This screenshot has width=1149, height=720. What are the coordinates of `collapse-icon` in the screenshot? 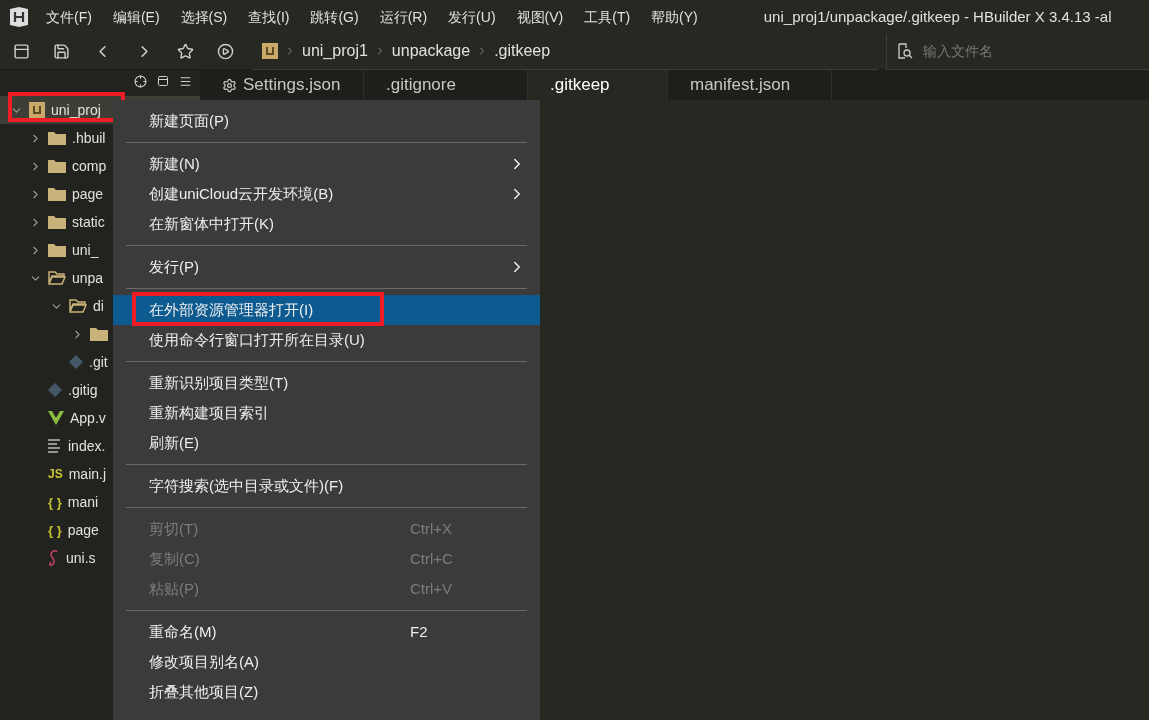 It's located at (163, 81).